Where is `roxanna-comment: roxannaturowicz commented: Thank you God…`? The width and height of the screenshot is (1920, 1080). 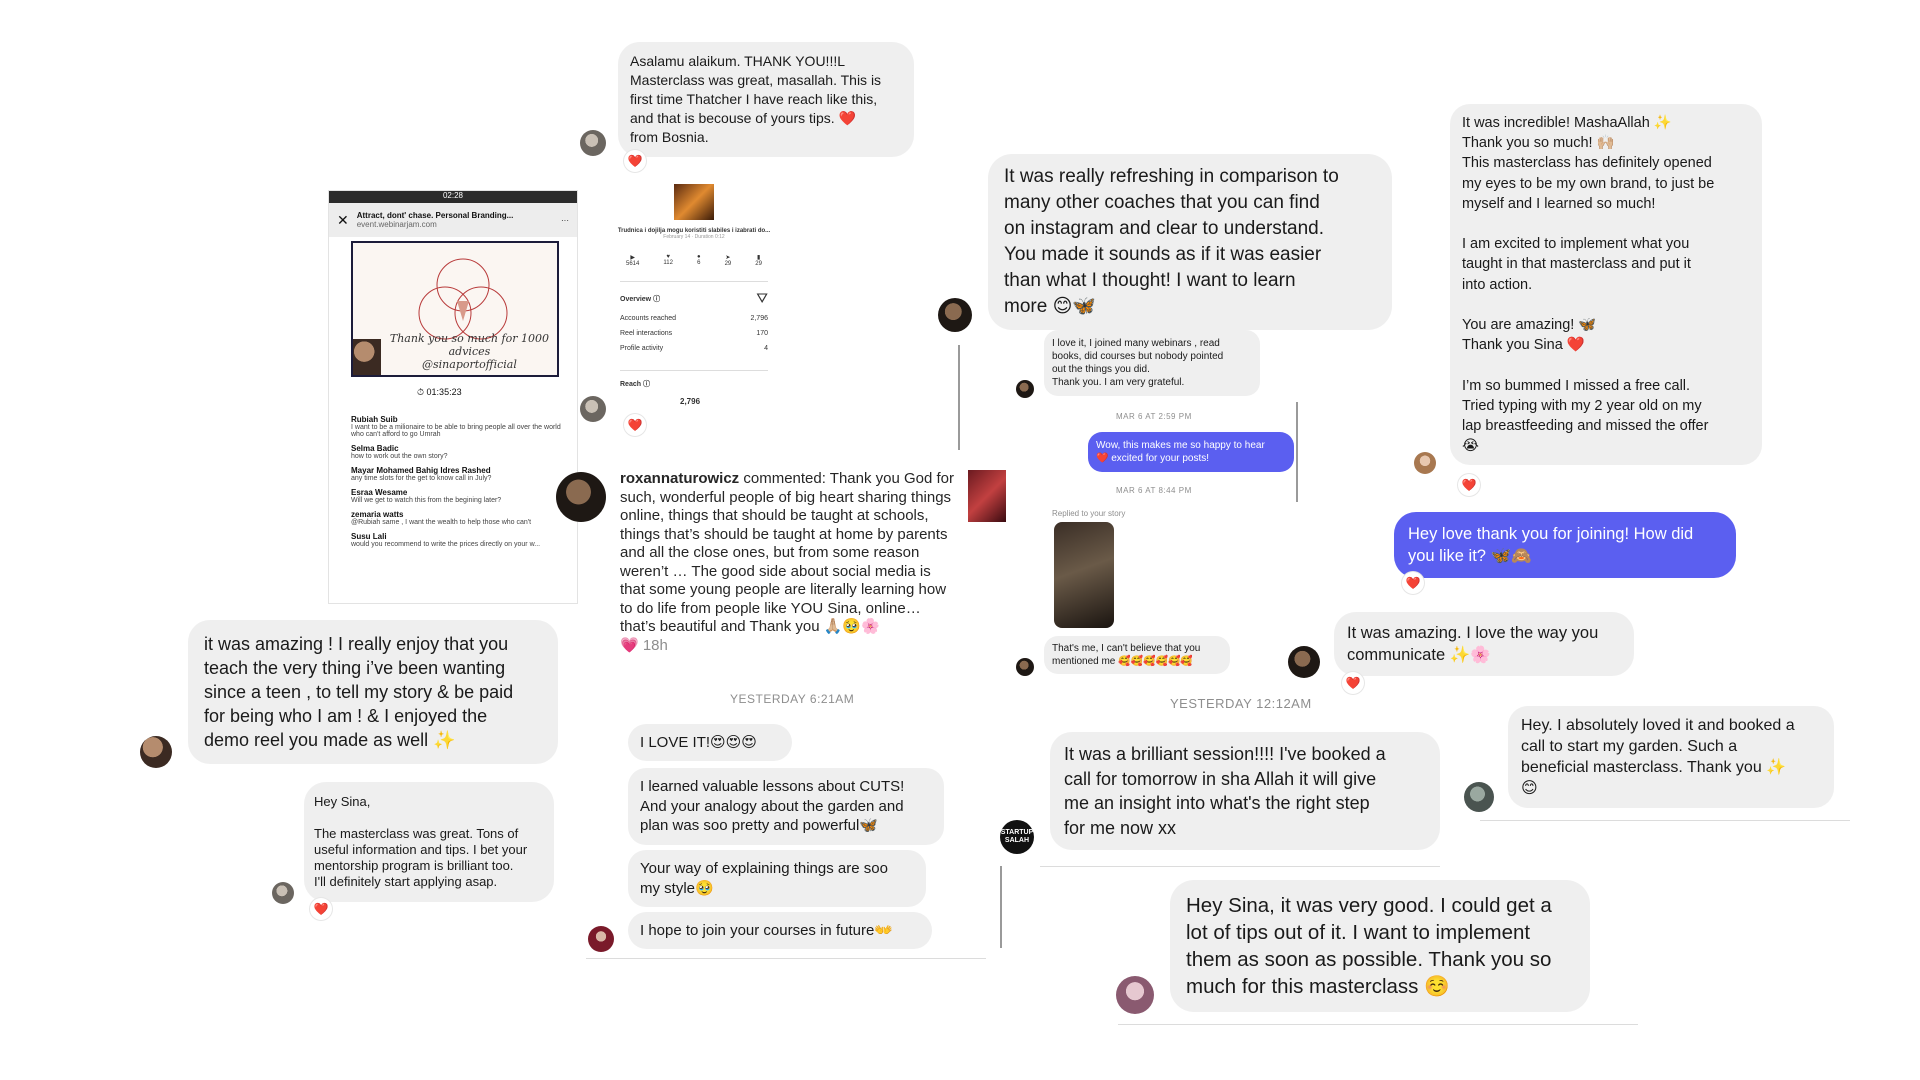
roxanna-comment: roxannaturowicz commented: Thank you God… is located at coordinates (788, 562).